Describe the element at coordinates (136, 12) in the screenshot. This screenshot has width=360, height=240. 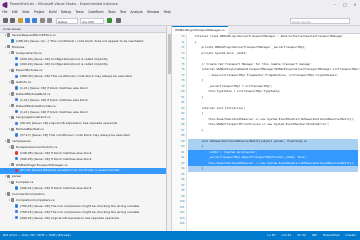
I see `menu-item-analyze: Analyze` at that location.